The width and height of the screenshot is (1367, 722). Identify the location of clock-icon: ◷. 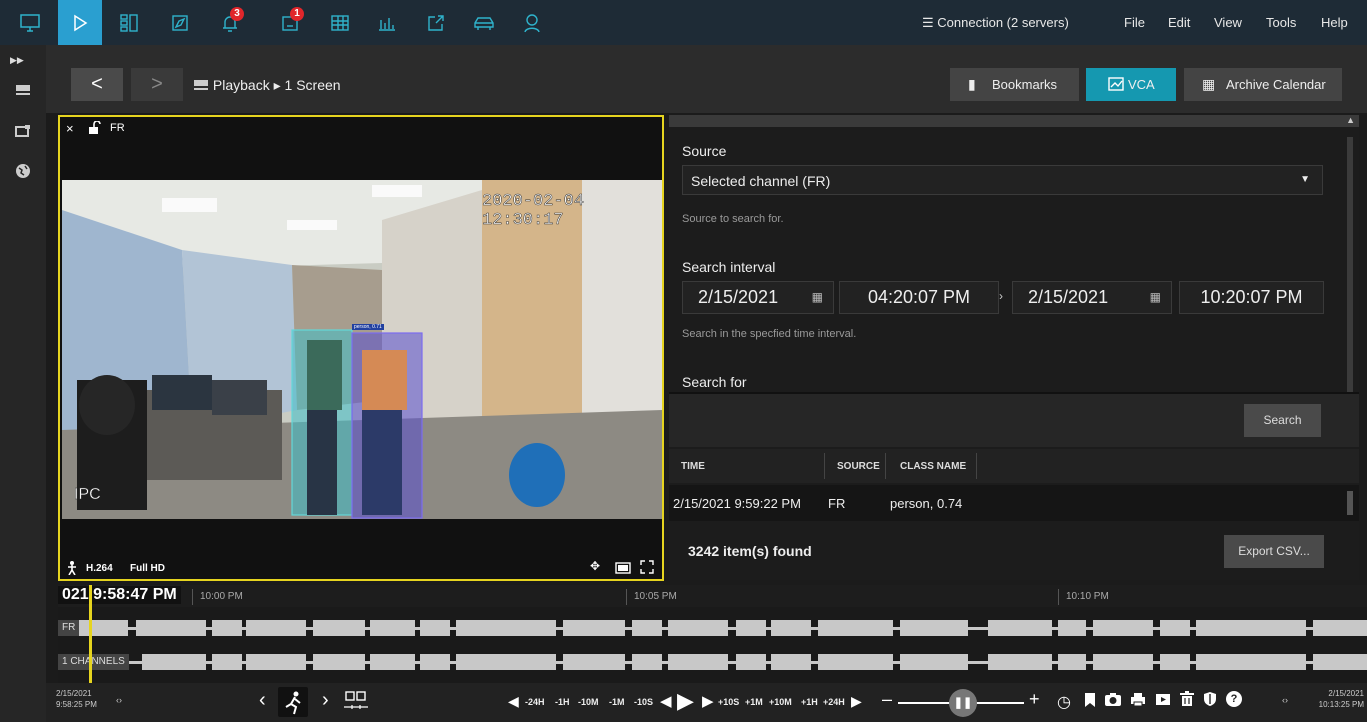
(1064, 702).